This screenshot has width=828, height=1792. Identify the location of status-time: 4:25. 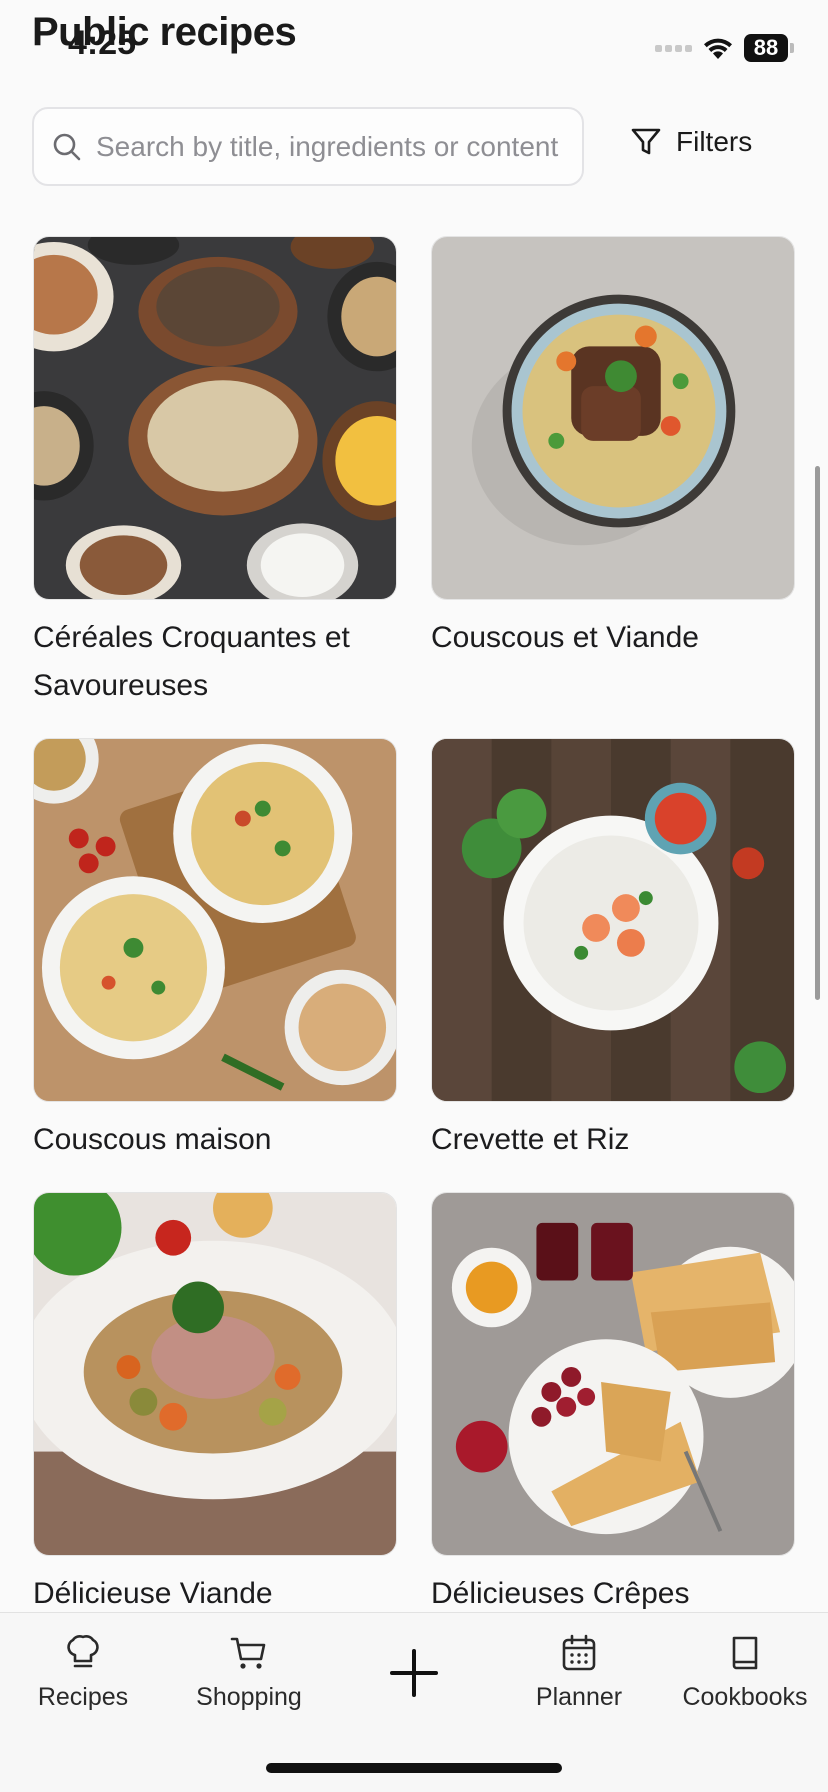
(102, 43).